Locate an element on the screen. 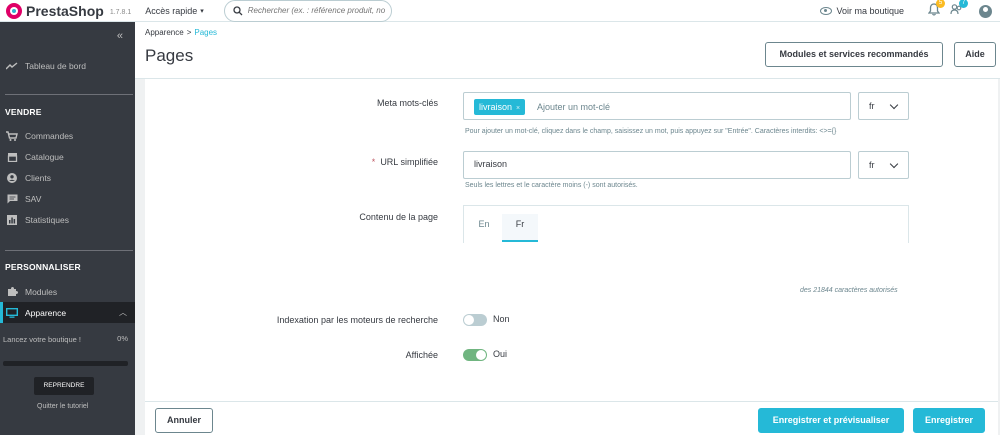 The height and width of the screenshot is (435, 1000). required-asterisk: * is located at coordinates (373, 162).